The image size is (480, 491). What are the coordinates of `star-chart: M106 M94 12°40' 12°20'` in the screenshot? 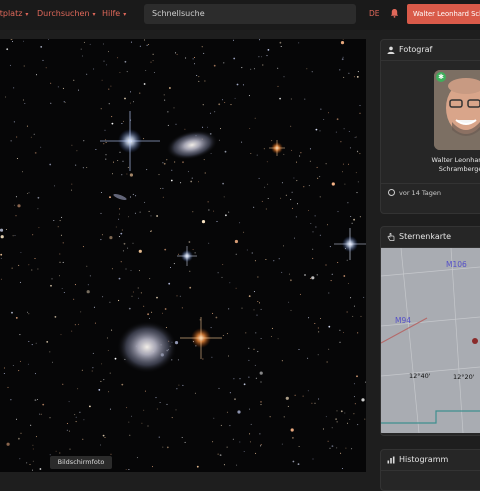 It's located at (430, 340).